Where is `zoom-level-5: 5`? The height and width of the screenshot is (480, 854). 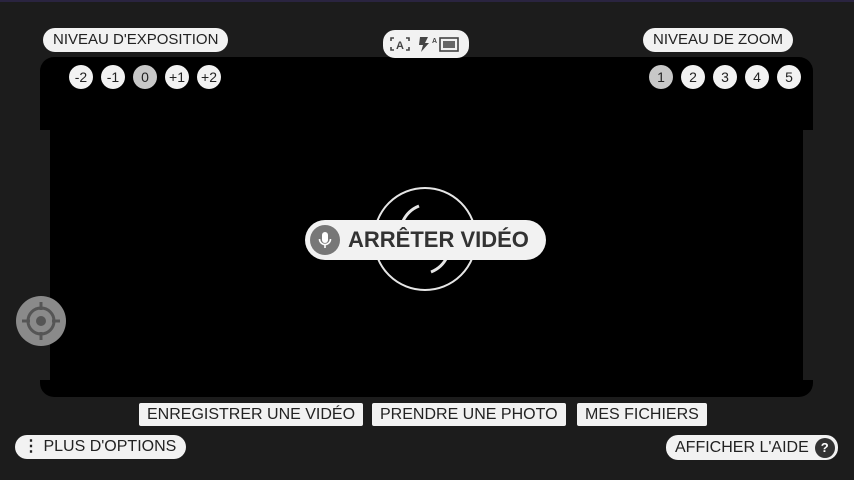
zoom-level-5: 5 is located at coordinates (789, 77).